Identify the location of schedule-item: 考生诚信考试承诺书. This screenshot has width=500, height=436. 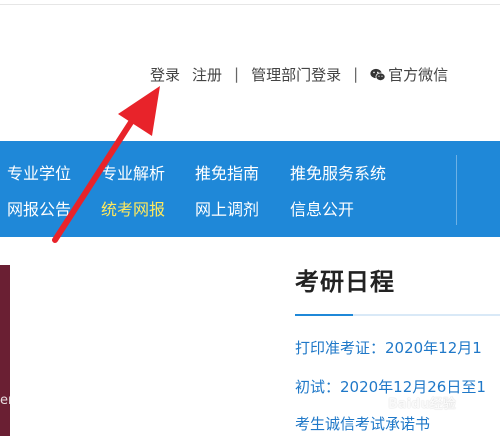
(362, 423).